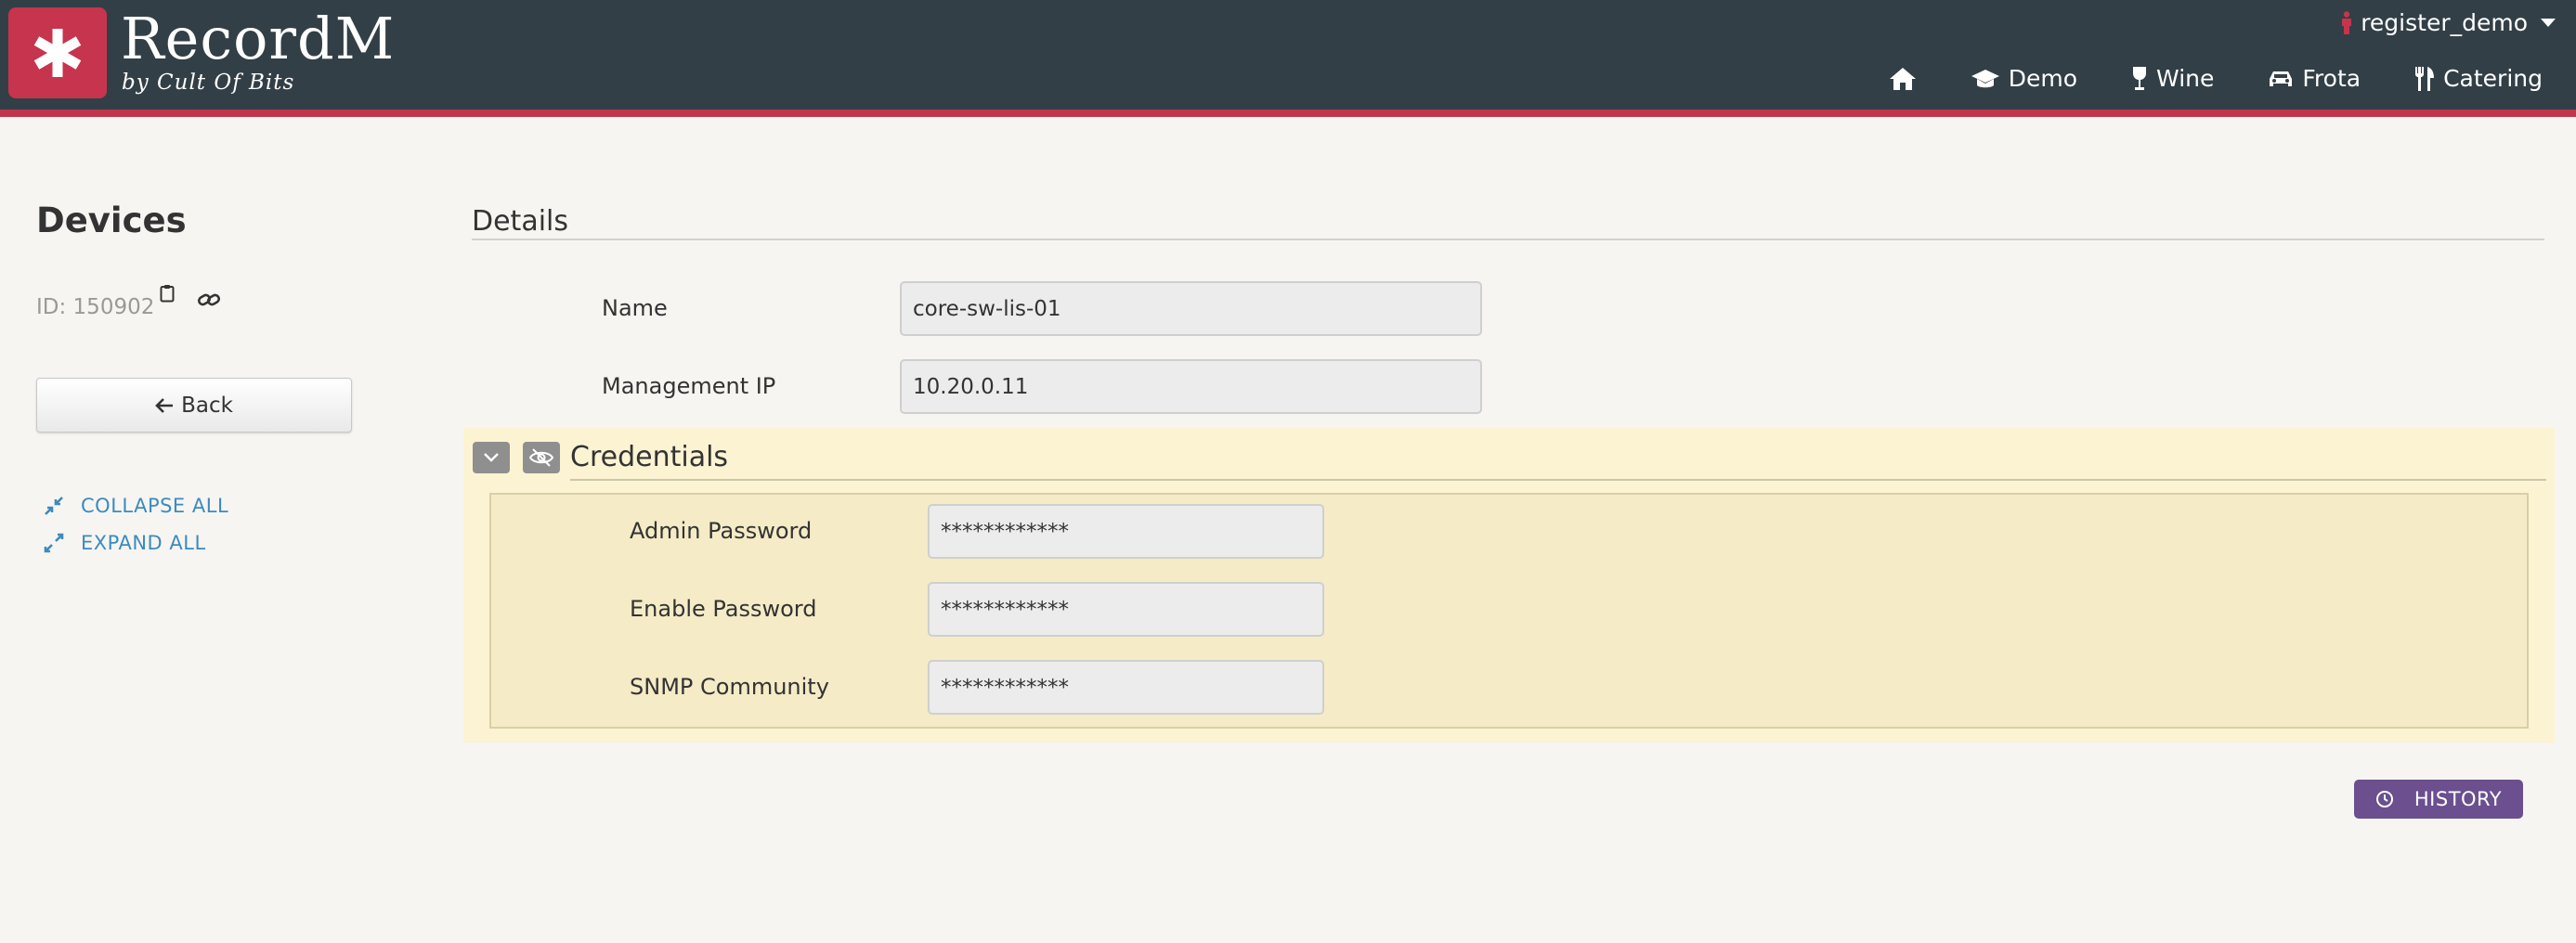 Image resolution: width=2576 pixels, height=943 pixels. I want to click on car-icon, so click(2282, 78).